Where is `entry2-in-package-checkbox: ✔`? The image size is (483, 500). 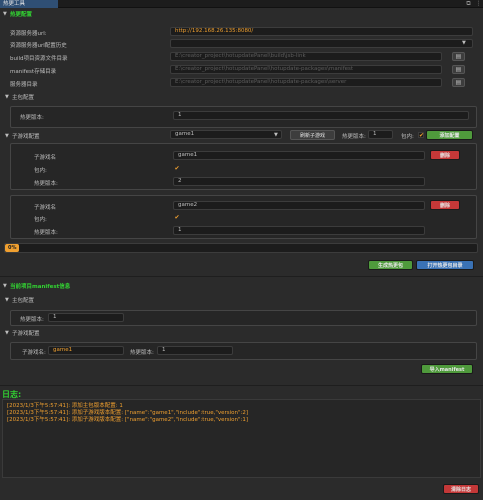 entry2-in-package-checkbox: ✔ is located at coordinates (177, 218).